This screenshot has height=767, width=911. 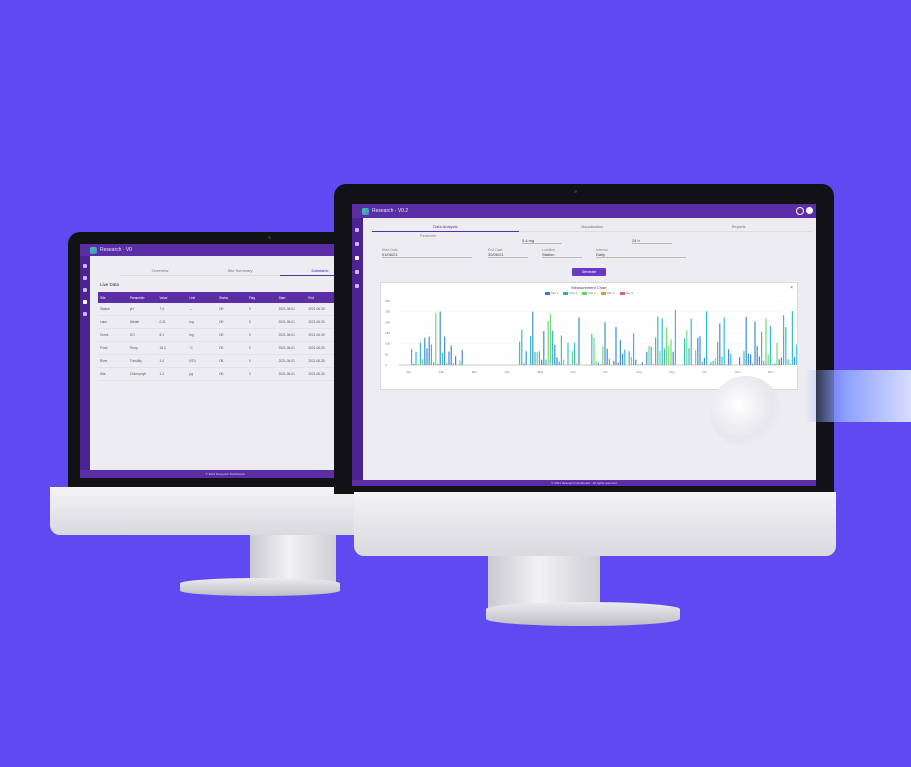 What do you see at coordinates (232, 297) in the screenshot?
I see `column-header: Status` at bounding box center [232, 297].